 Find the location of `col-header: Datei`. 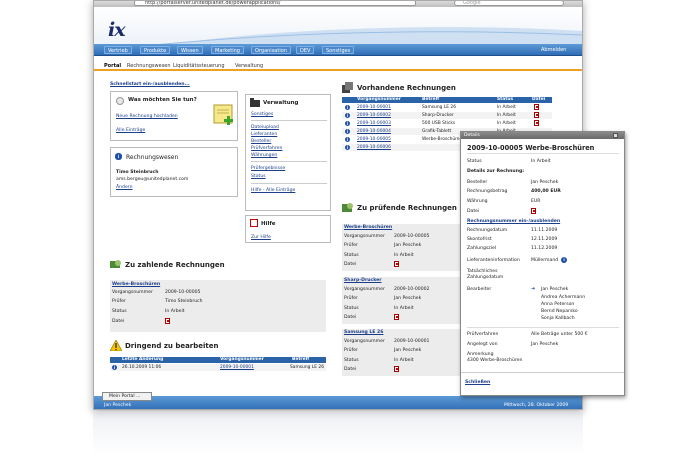

col-header: Datei is located at coordinates (538, 100).